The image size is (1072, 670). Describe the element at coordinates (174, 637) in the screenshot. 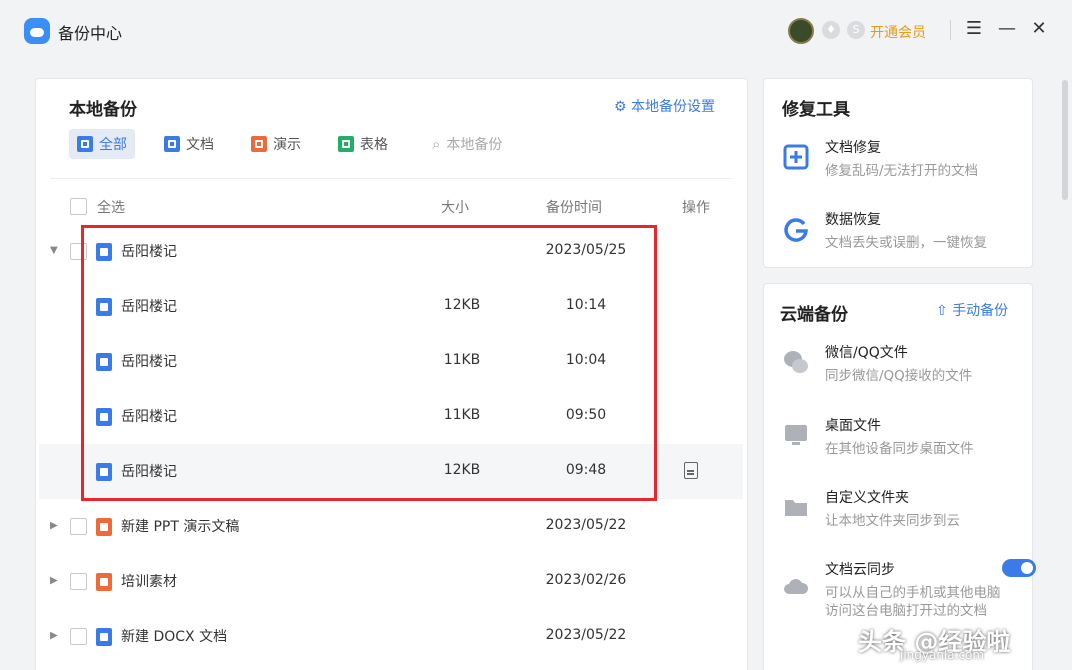

I see `file-name: 新建 DOCX 文档` at that location.